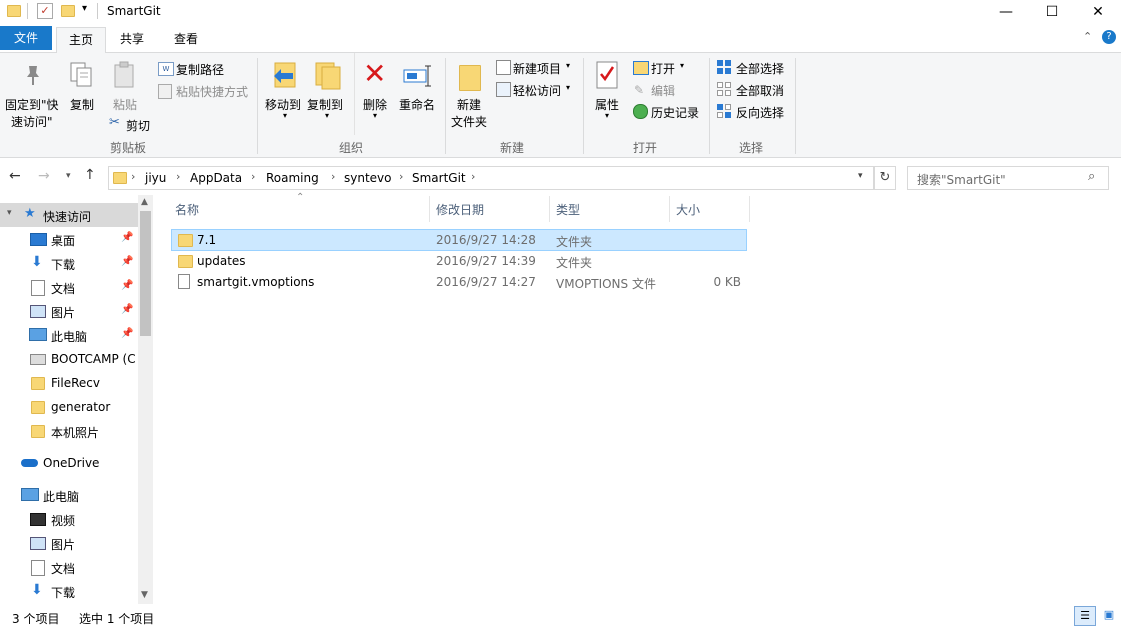  What do you see at coordinates (1006, 12) in the screenshot?
I see `minimize-button: —` at bounding box center [1006, 12].